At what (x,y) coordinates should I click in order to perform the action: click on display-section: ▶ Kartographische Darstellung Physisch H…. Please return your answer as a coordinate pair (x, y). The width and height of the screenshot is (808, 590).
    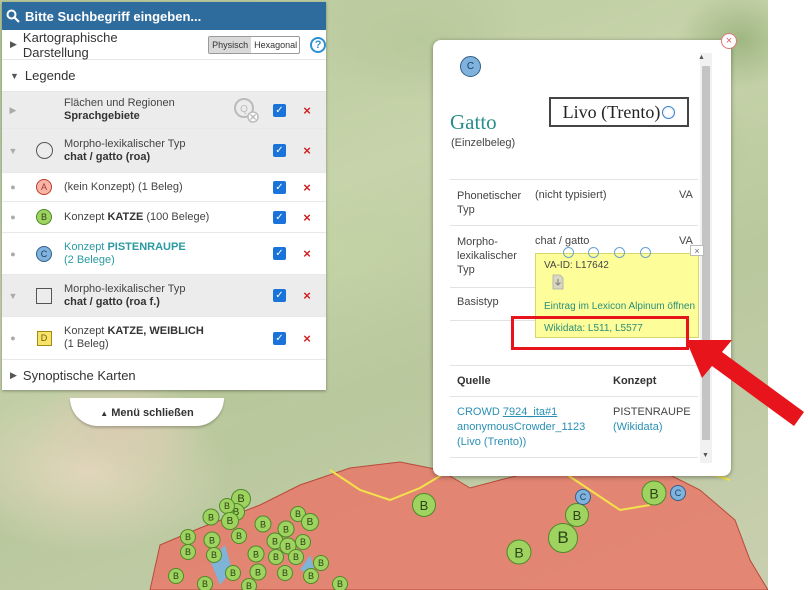
    Looking at the image, I should click on (164, 45).